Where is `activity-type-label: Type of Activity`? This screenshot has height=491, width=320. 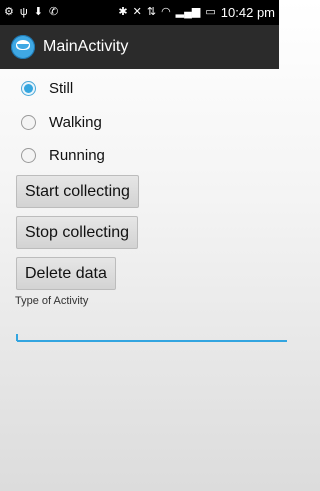
activity-type-label: Type of Activity is located at coordinates (52, 301).